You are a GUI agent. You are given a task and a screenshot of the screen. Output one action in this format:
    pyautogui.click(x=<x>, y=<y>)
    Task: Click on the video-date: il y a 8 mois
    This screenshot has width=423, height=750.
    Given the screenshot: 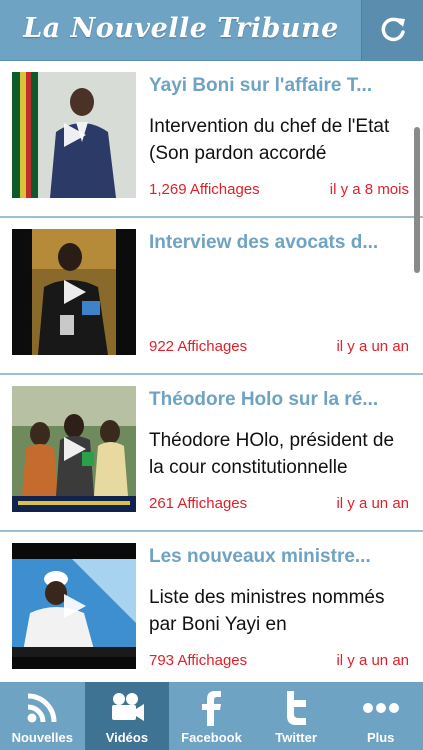 What is the action you would take?
    pyautogui.click(x=369, y=189)
    